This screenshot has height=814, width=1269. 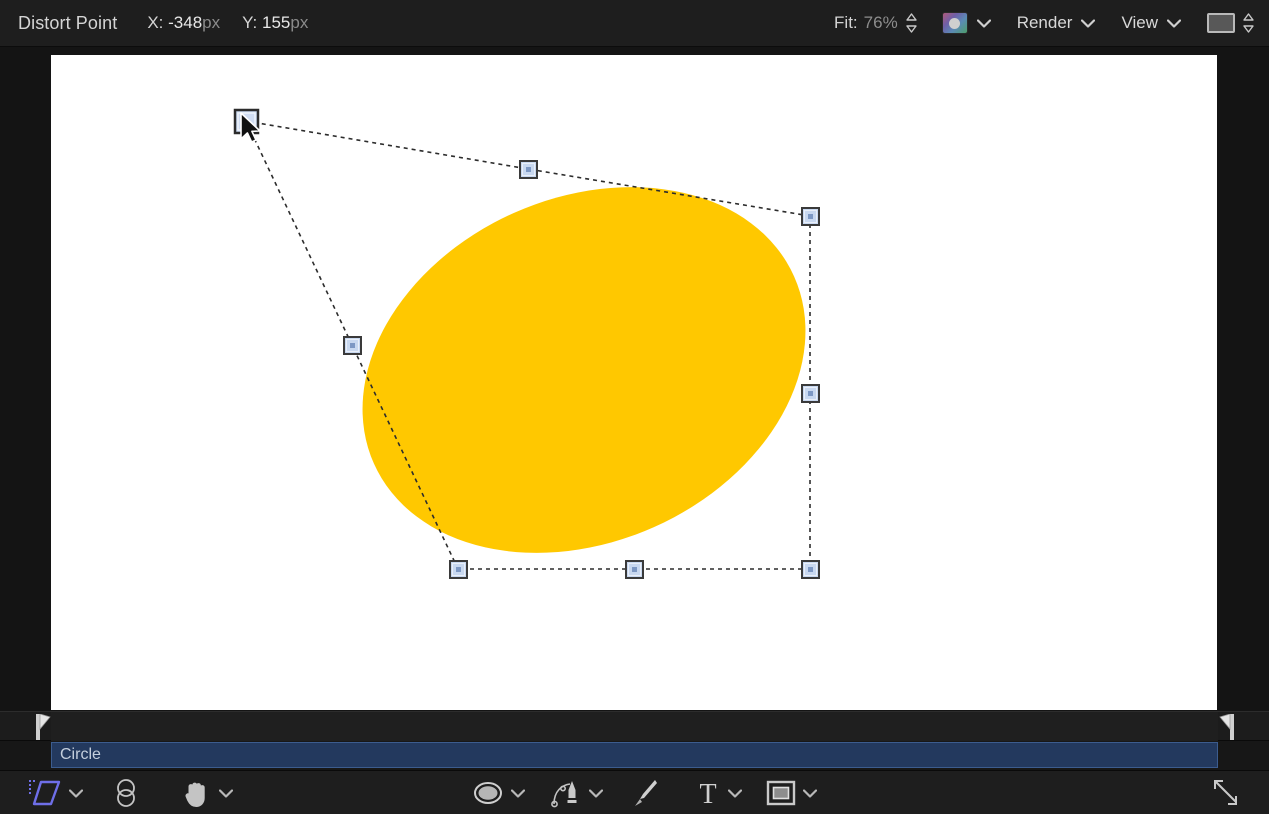 I want to click on timeline-track-row: Circle, so click(x=634, y=755).